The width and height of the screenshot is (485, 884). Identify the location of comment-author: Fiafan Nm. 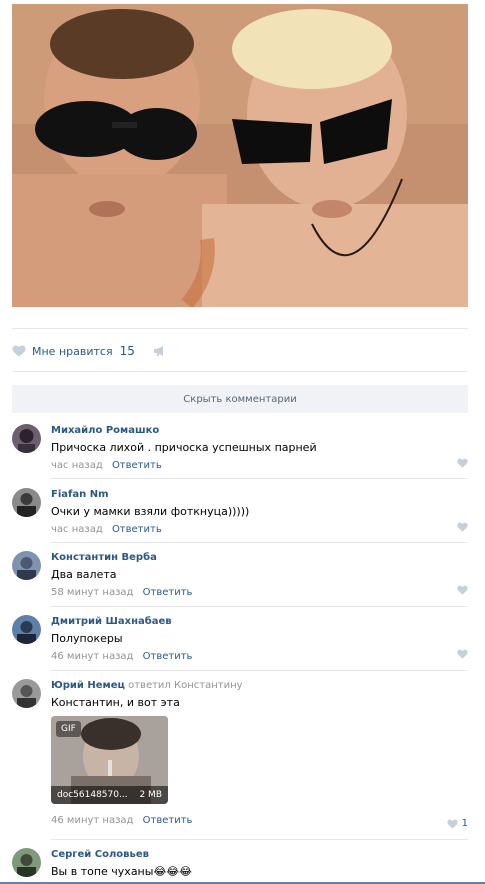
(80, 494).